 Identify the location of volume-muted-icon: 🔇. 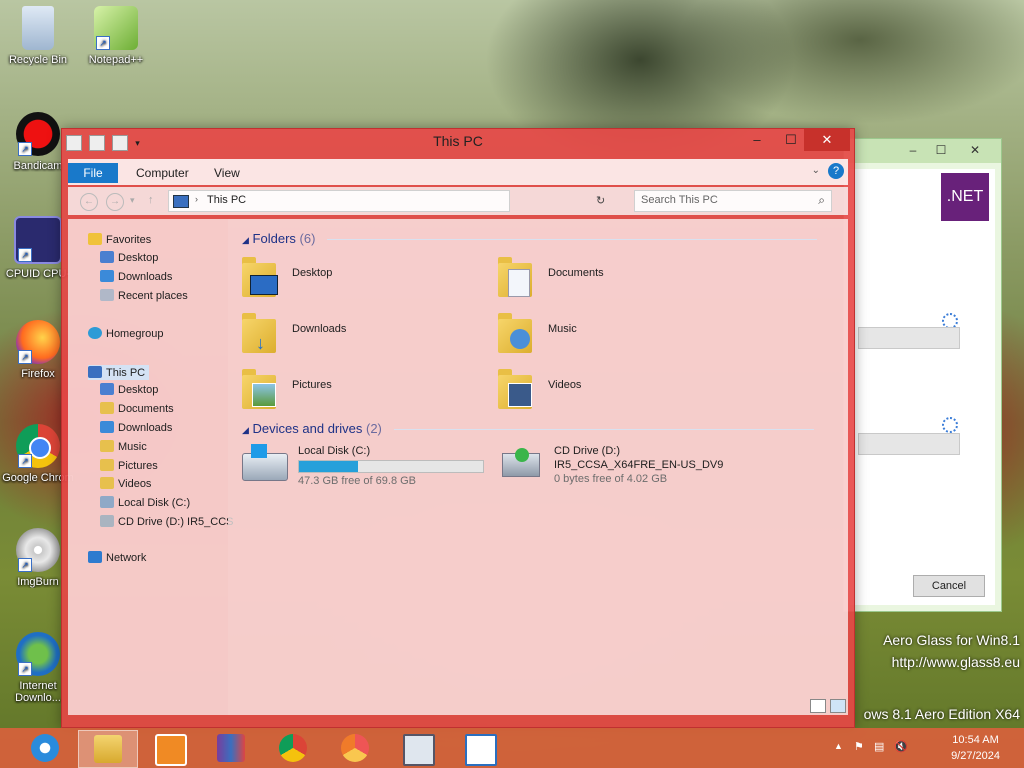
(901, 746).